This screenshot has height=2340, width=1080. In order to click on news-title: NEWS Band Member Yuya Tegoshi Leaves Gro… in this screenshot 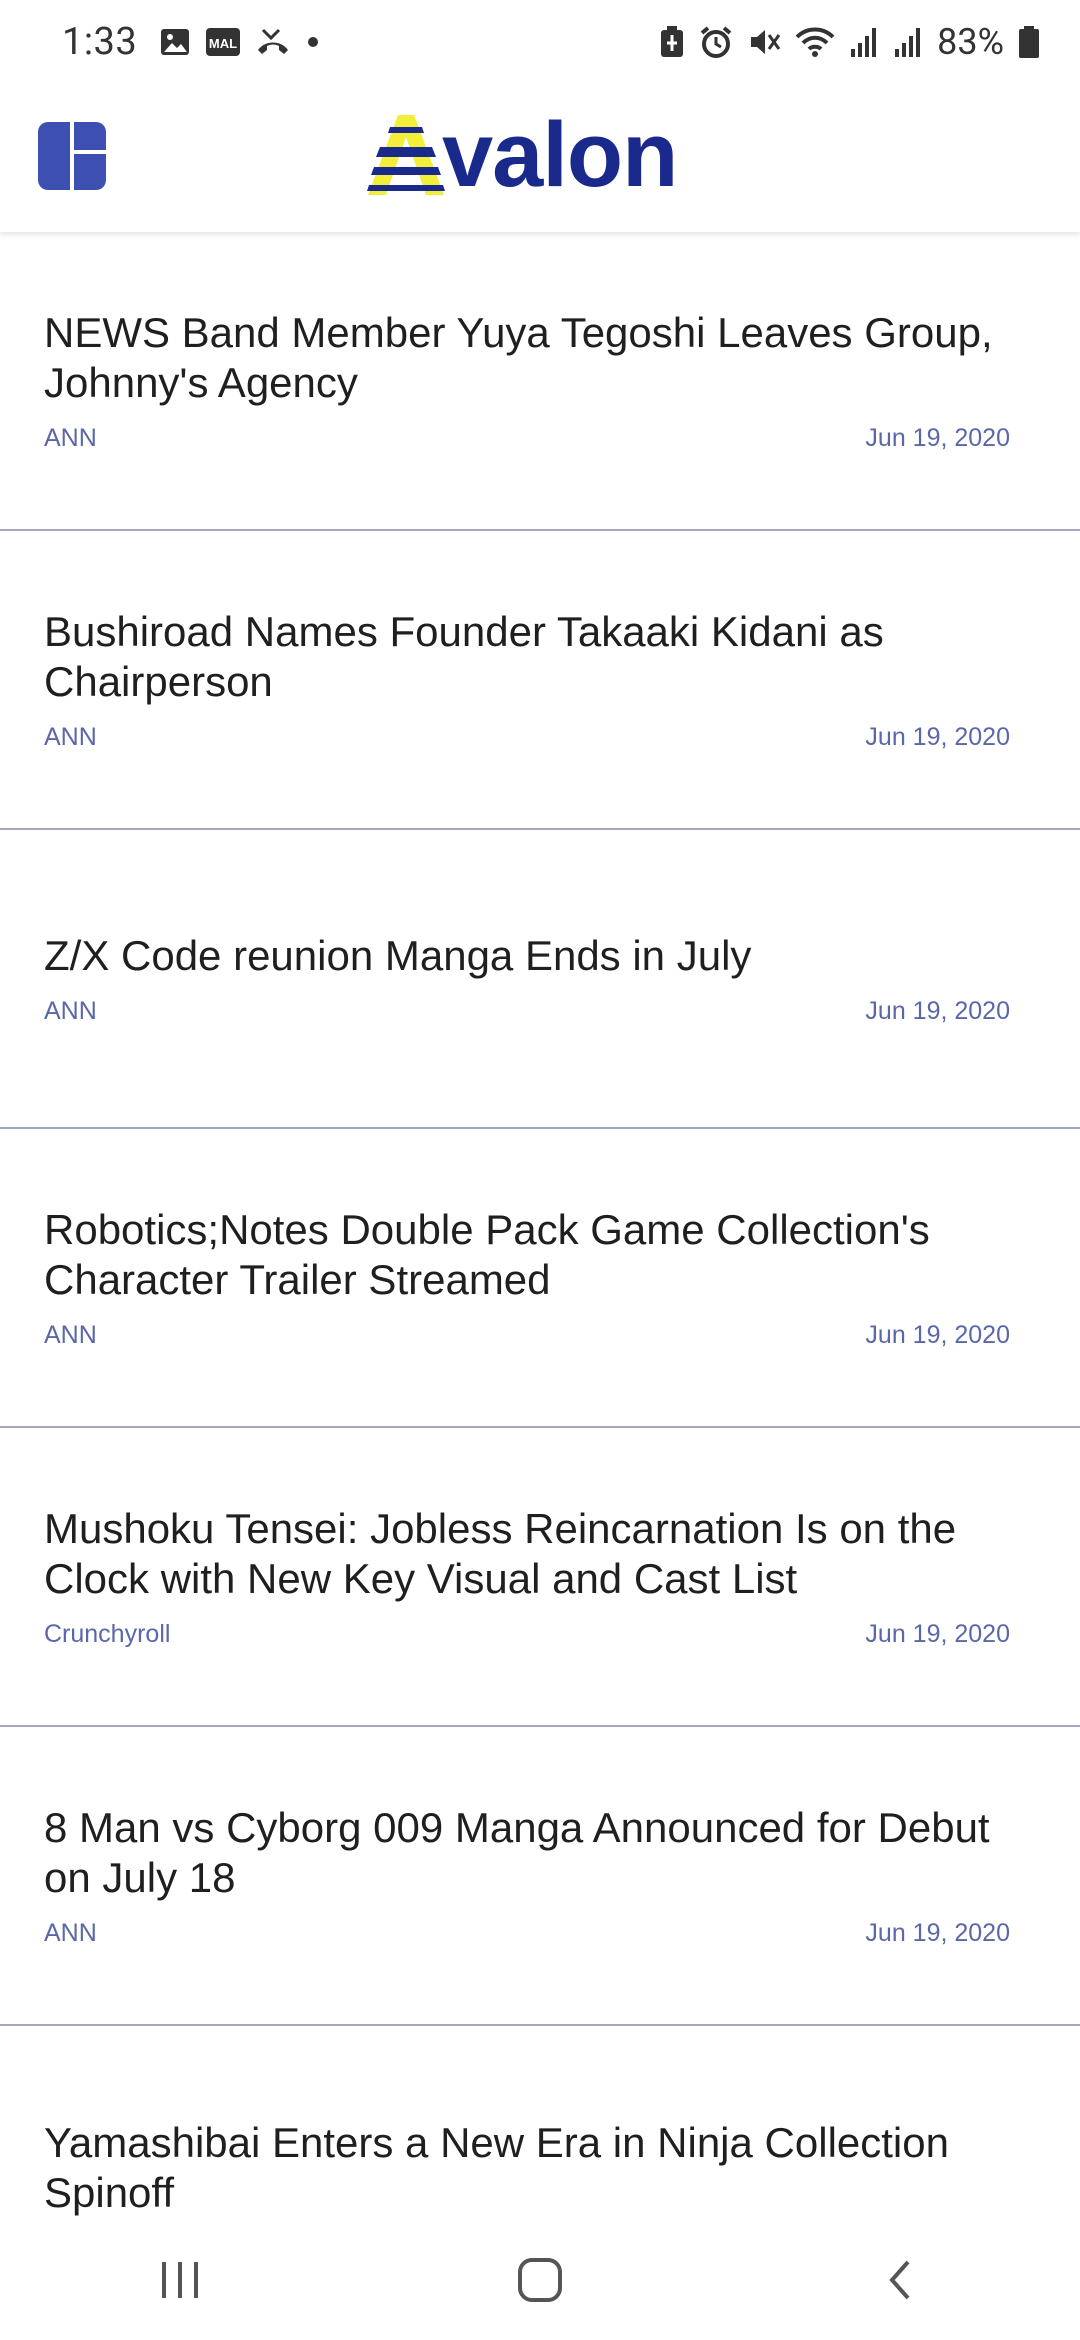, I will do `click(518, 357)`.